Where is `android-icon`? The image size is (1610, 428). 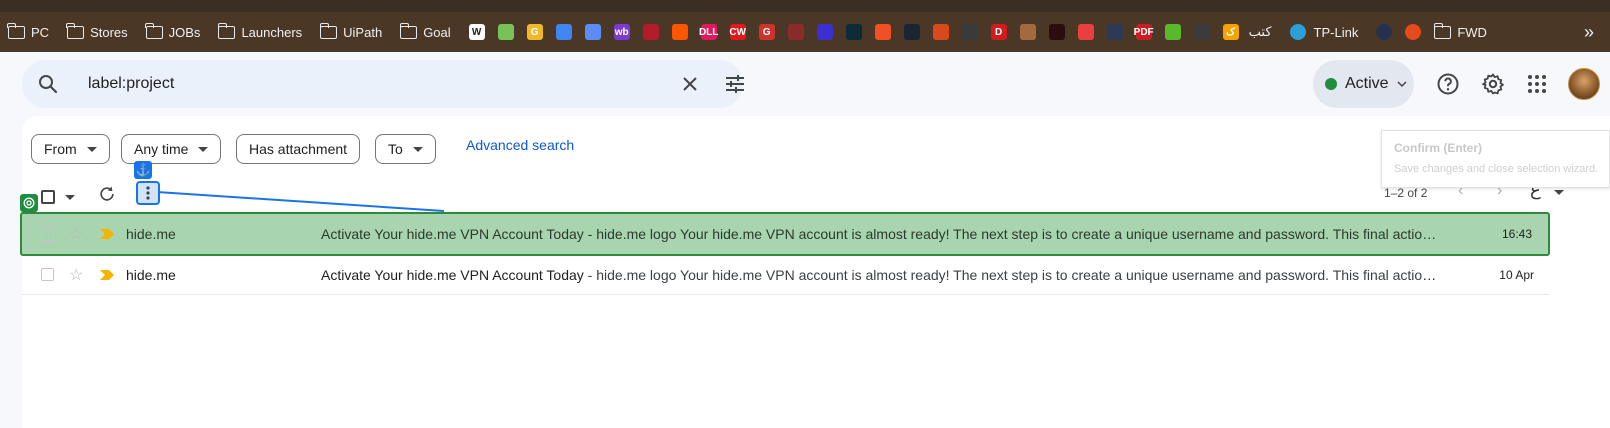 android-icon is located at coordinates (505, 32).